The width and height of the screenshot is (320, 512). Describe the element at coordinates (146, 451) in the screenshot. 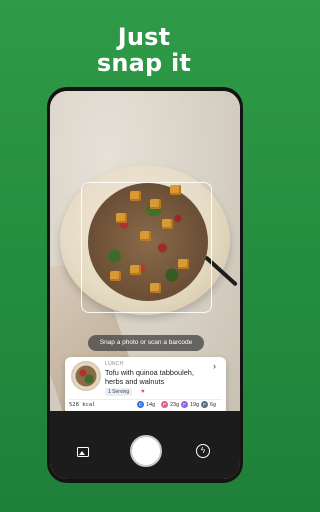

I see `shutter-button` at that location.